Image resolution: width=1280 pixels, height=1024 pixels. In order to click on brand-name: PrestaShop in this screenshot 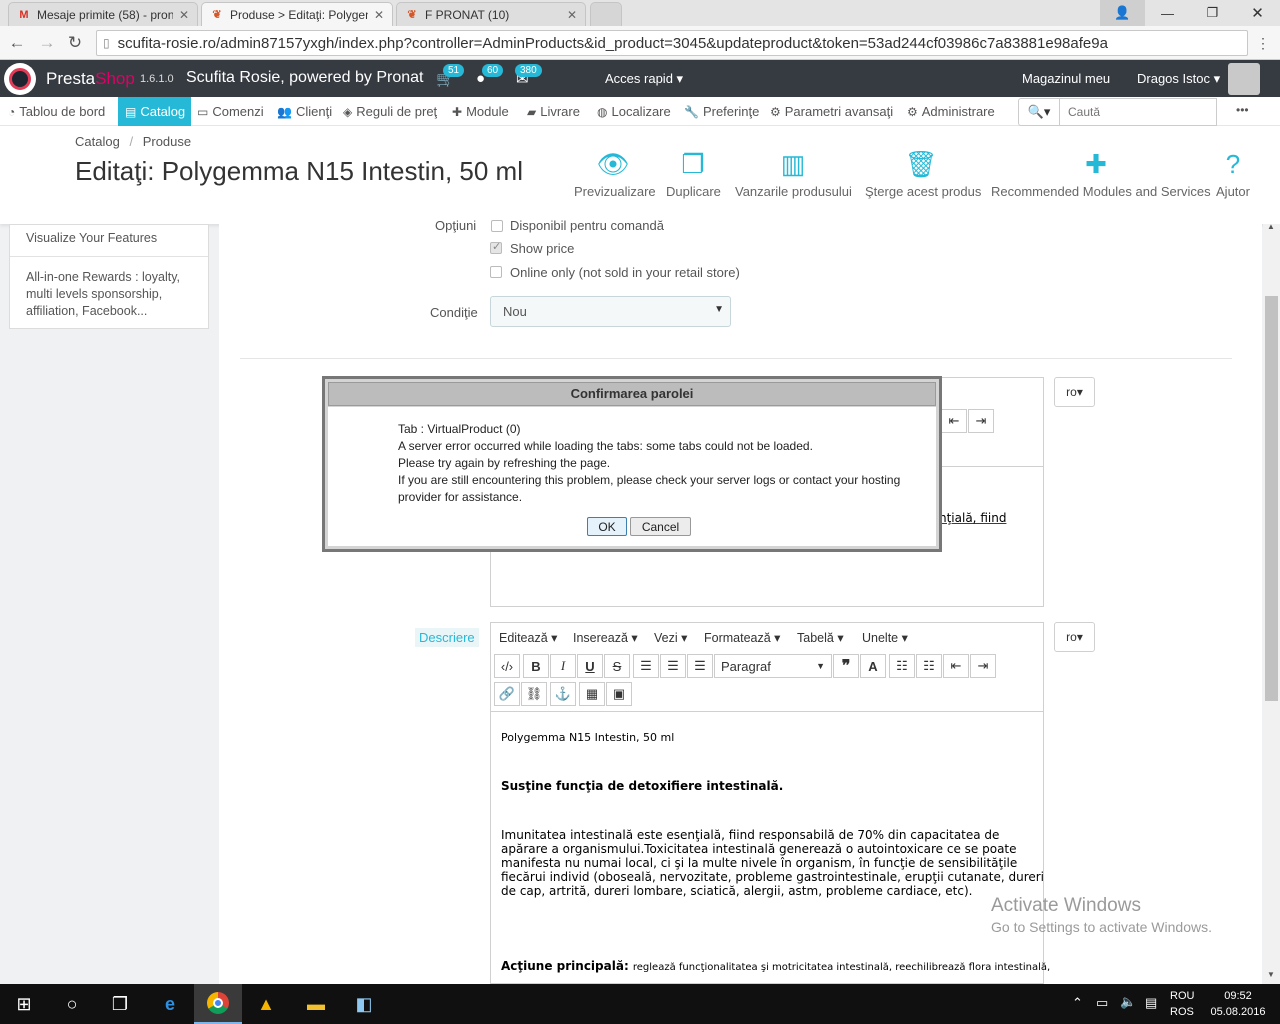, I will do `click(90, 79)`.